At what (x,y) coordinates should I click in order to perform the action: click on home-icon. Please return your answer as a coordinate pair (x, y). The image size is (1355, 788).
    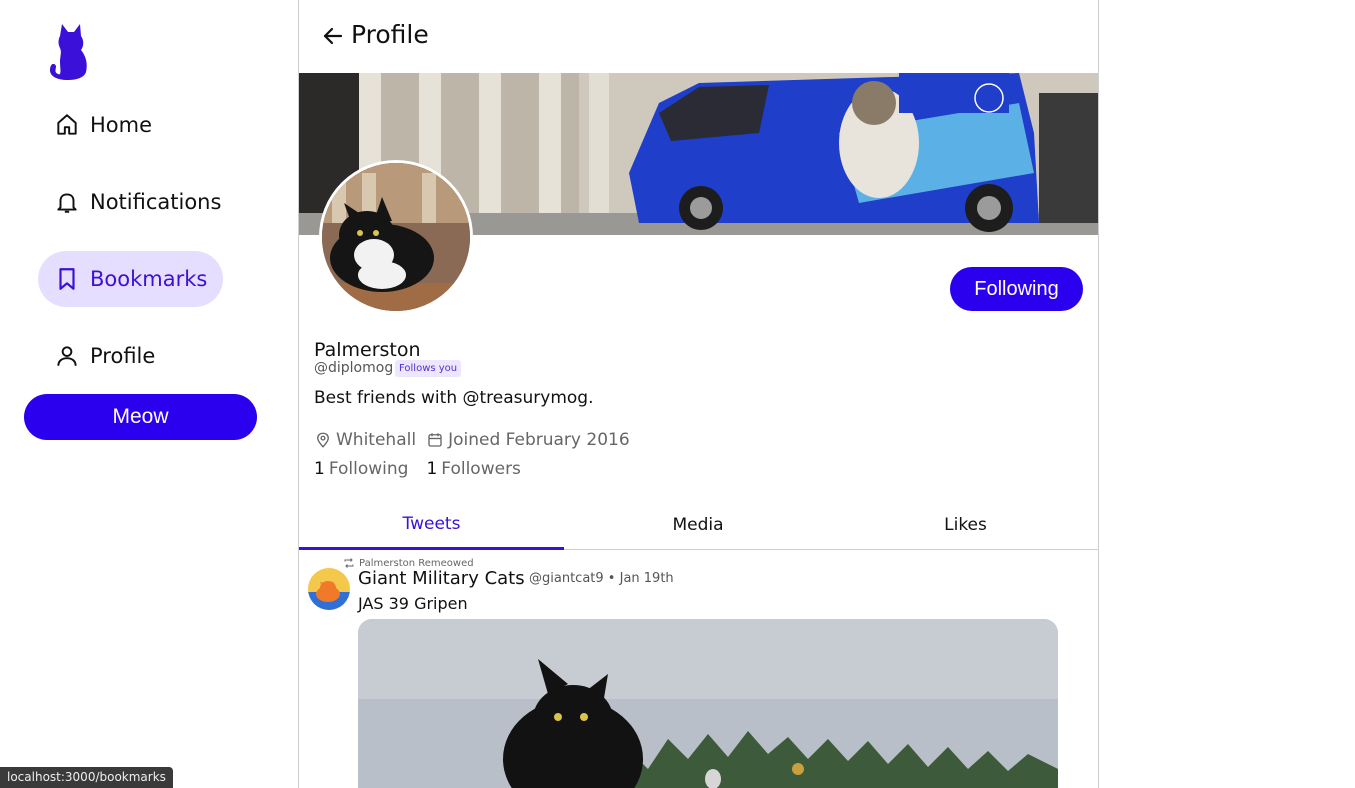
    Looking at the image, I should click on (67, 125).